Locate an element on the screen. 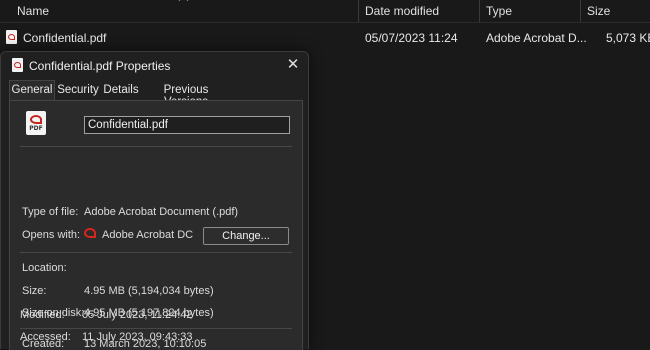 Image resolution: width=650 pixels, height=350 pixels. sort-ascending-icon is located at coordinates (183, 3).